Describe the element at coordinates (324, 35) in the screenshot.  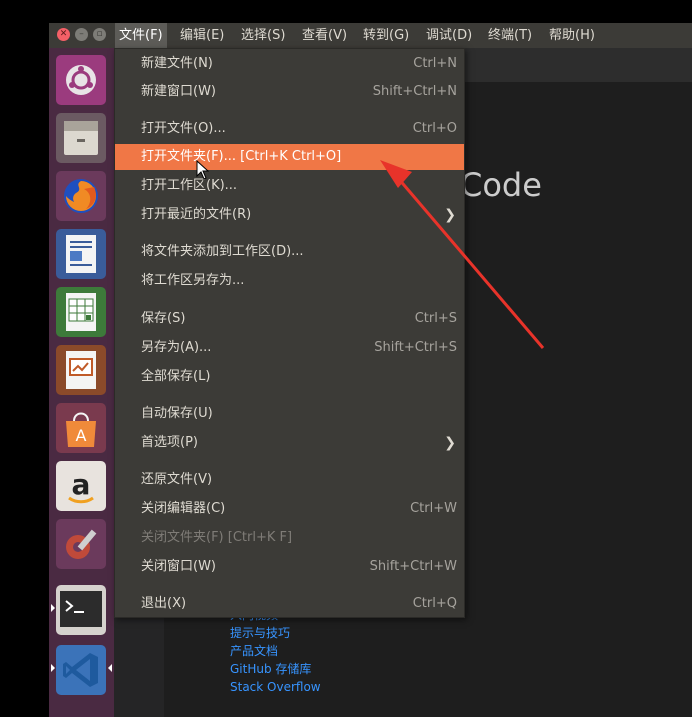
I see `menu-view: 查看(V)` at that location.